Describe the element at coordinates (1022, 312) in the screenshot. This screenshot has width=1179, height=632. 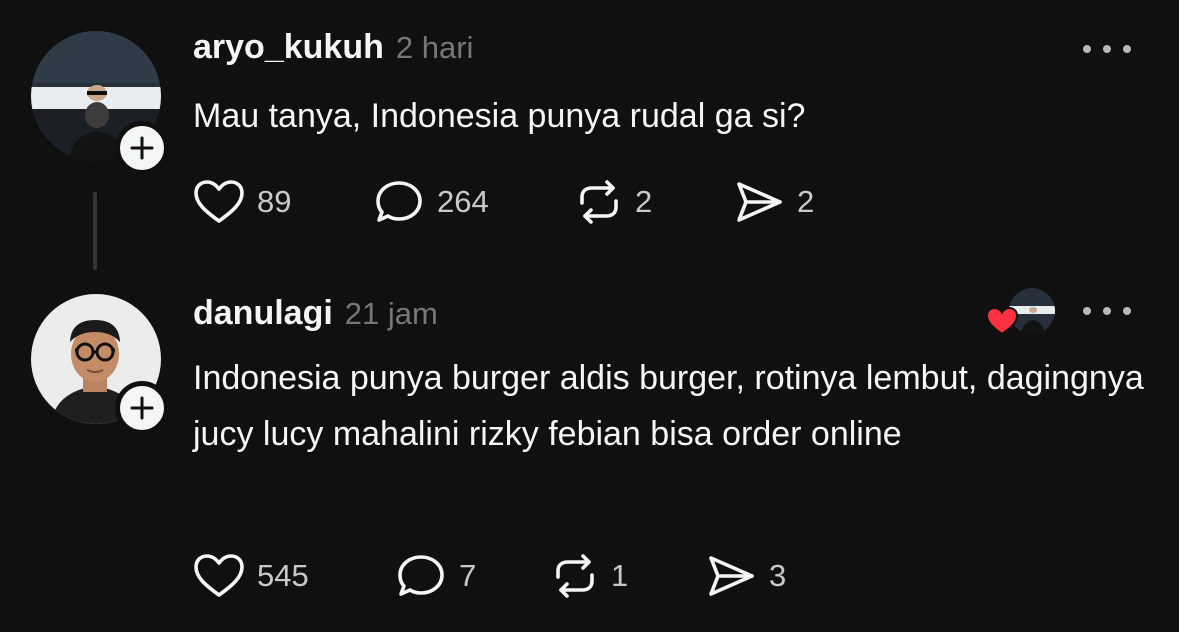
I see `liked-by-author-indicator` at that location.